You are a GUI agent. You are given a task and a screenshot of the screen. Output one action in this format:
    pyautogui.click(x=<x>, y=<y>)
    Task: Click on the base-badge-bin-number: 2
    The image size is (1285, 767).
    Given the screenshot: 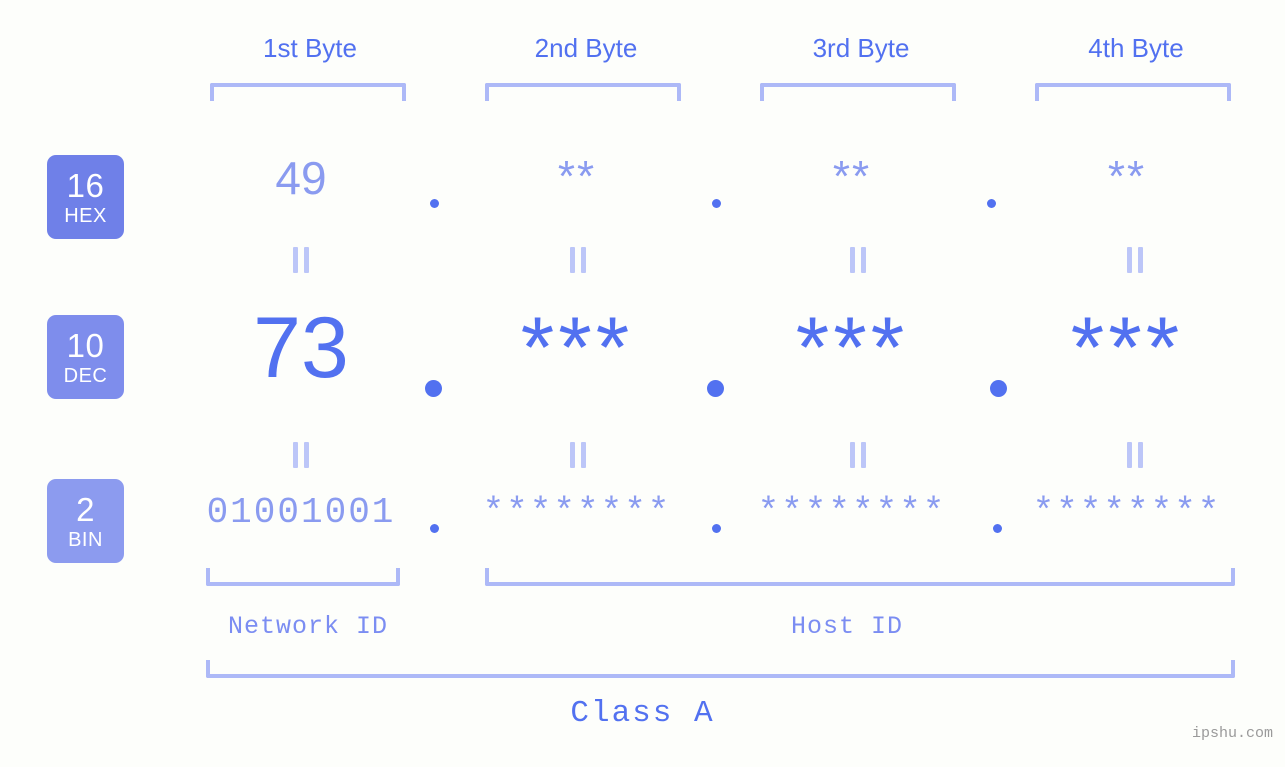 What is the action you would take?
    pyautogui.click(x=85, y=509)
    